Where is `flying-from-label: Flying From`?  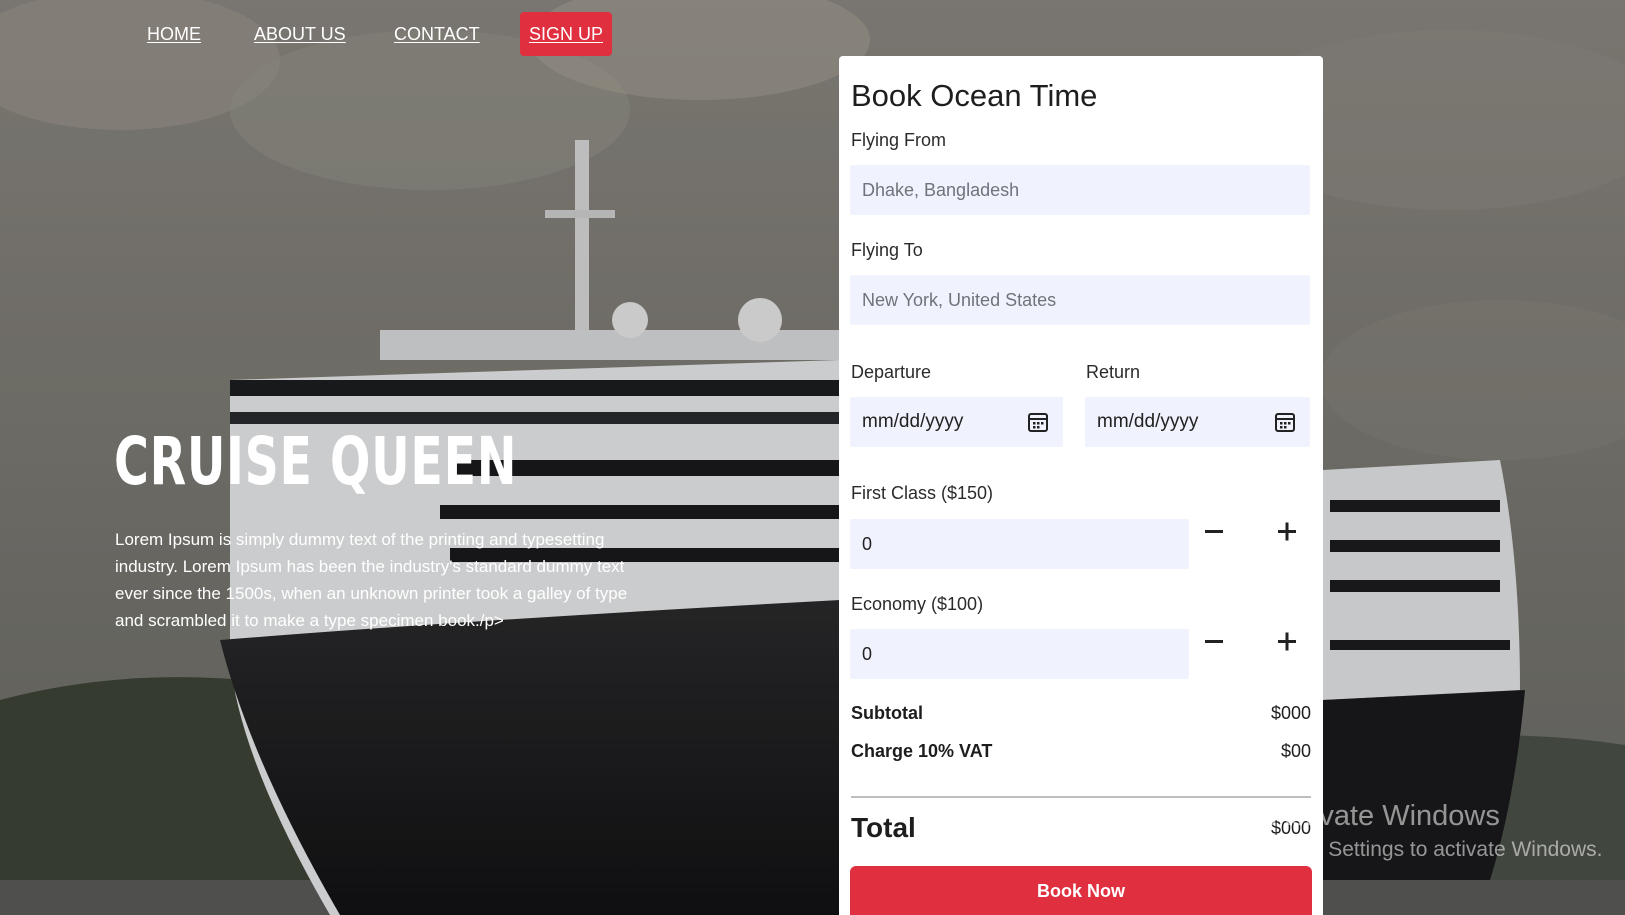 flying-from-label: Flying From is located at coordinates (899, 140).